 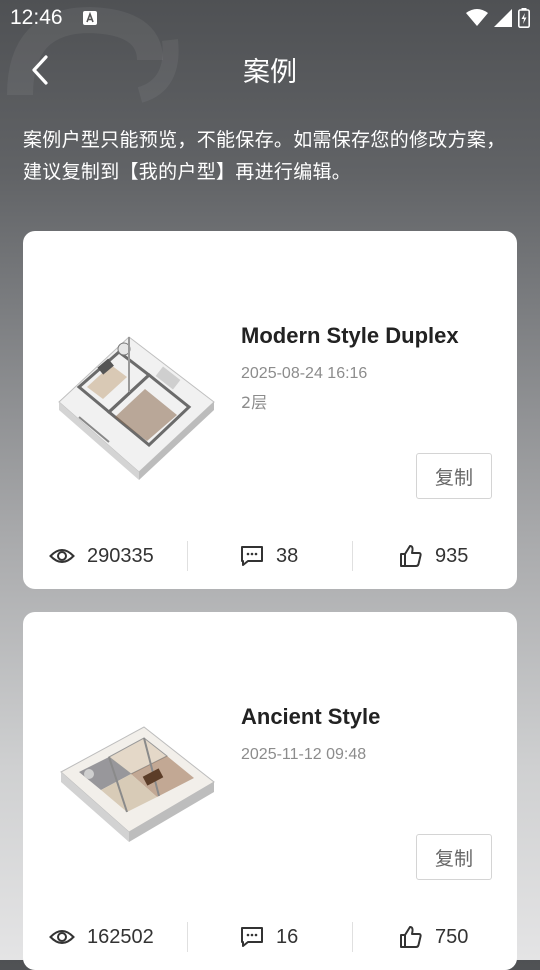 What do you see at coordinates (311, 716) in the screenshot?
I see `case-title: Ancient Style` at bounding box center [311, 716].